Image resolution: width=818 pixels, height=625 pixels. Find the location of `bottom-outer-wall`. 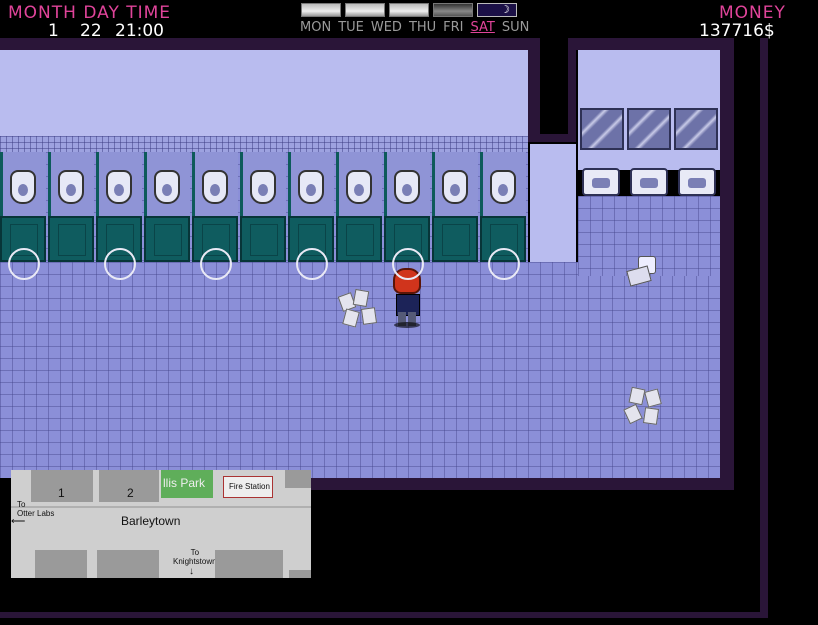

bottom-outer-wall is located at coordinates (517, 484).